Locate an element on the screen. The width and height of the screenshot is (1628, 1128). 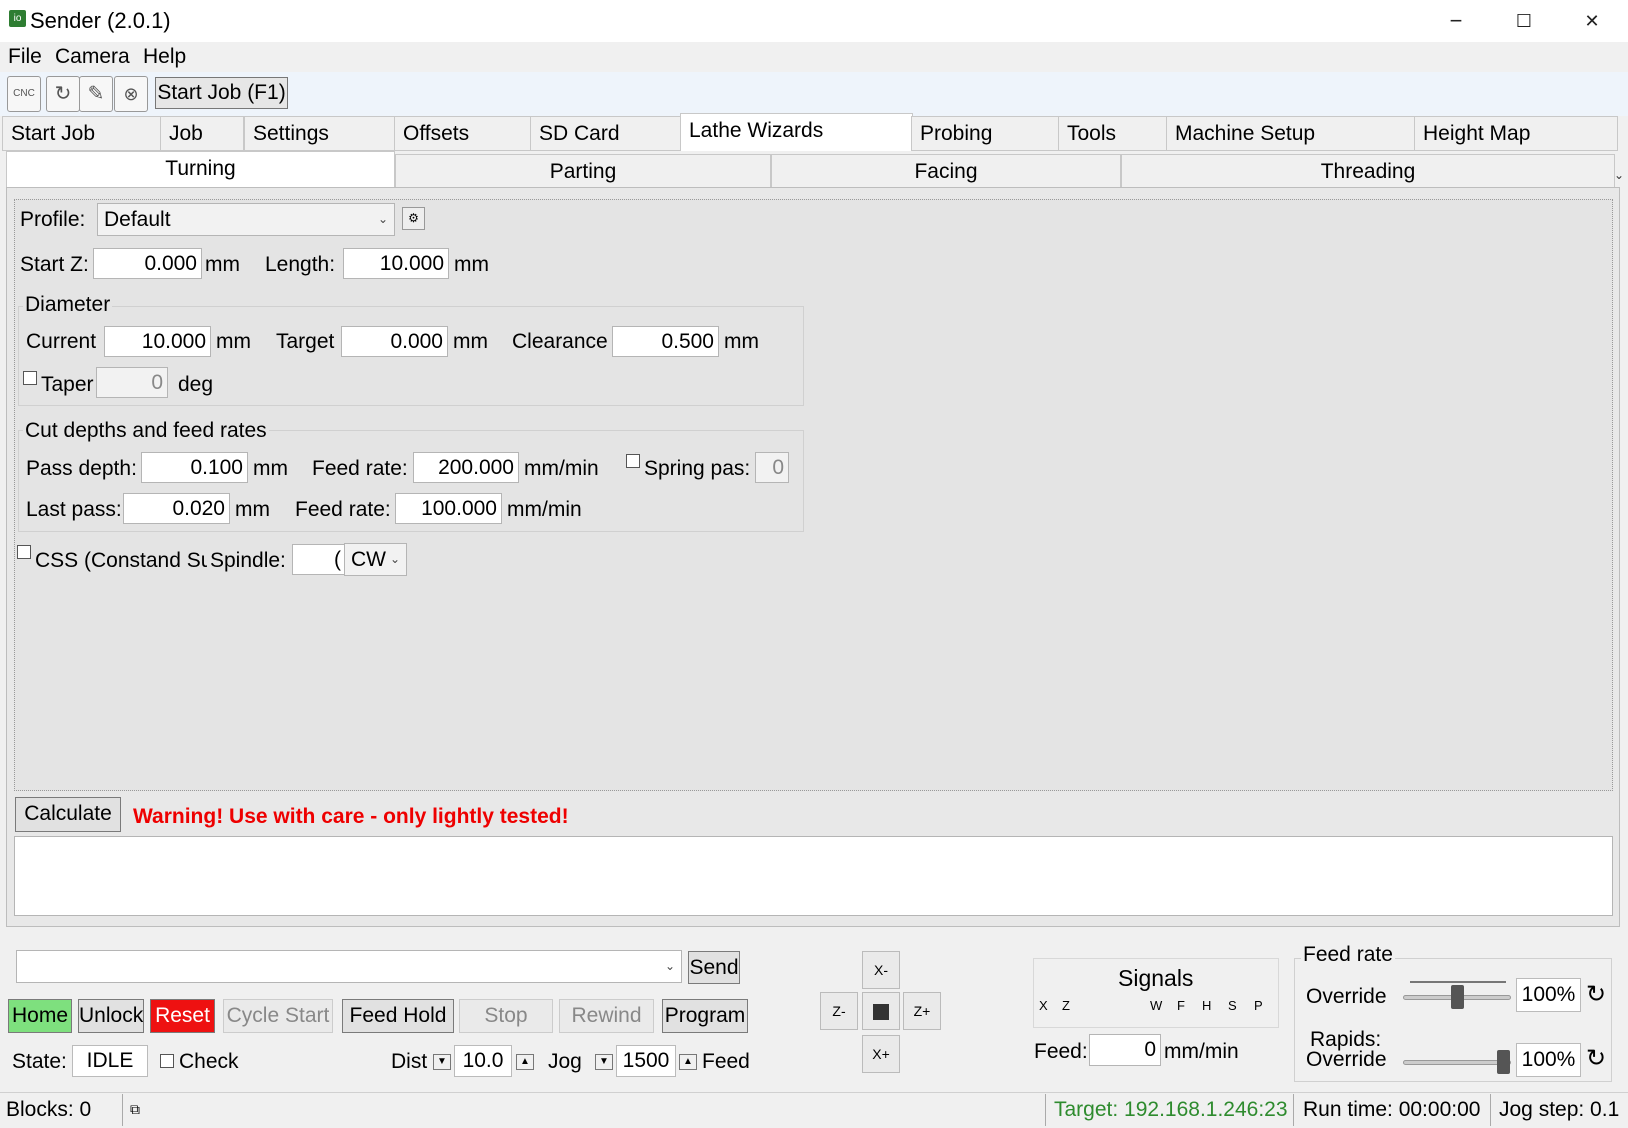
rapids-override-reset-icon: ↻ is located at coordinates (1596, 1058).